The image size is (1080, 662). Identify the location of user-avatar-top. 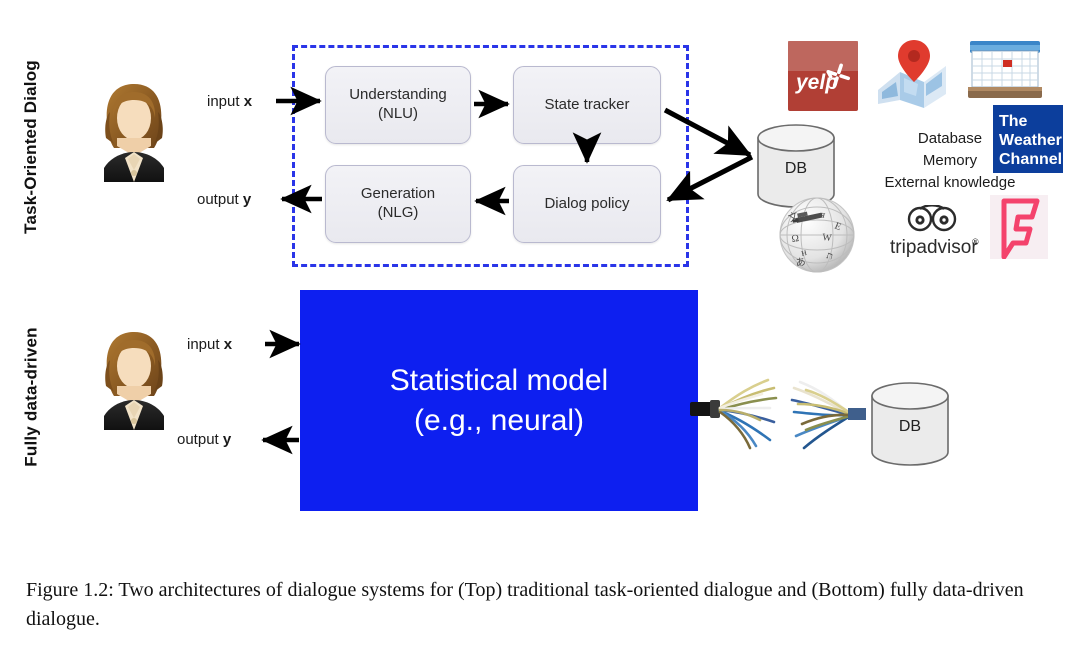
(134, 130).